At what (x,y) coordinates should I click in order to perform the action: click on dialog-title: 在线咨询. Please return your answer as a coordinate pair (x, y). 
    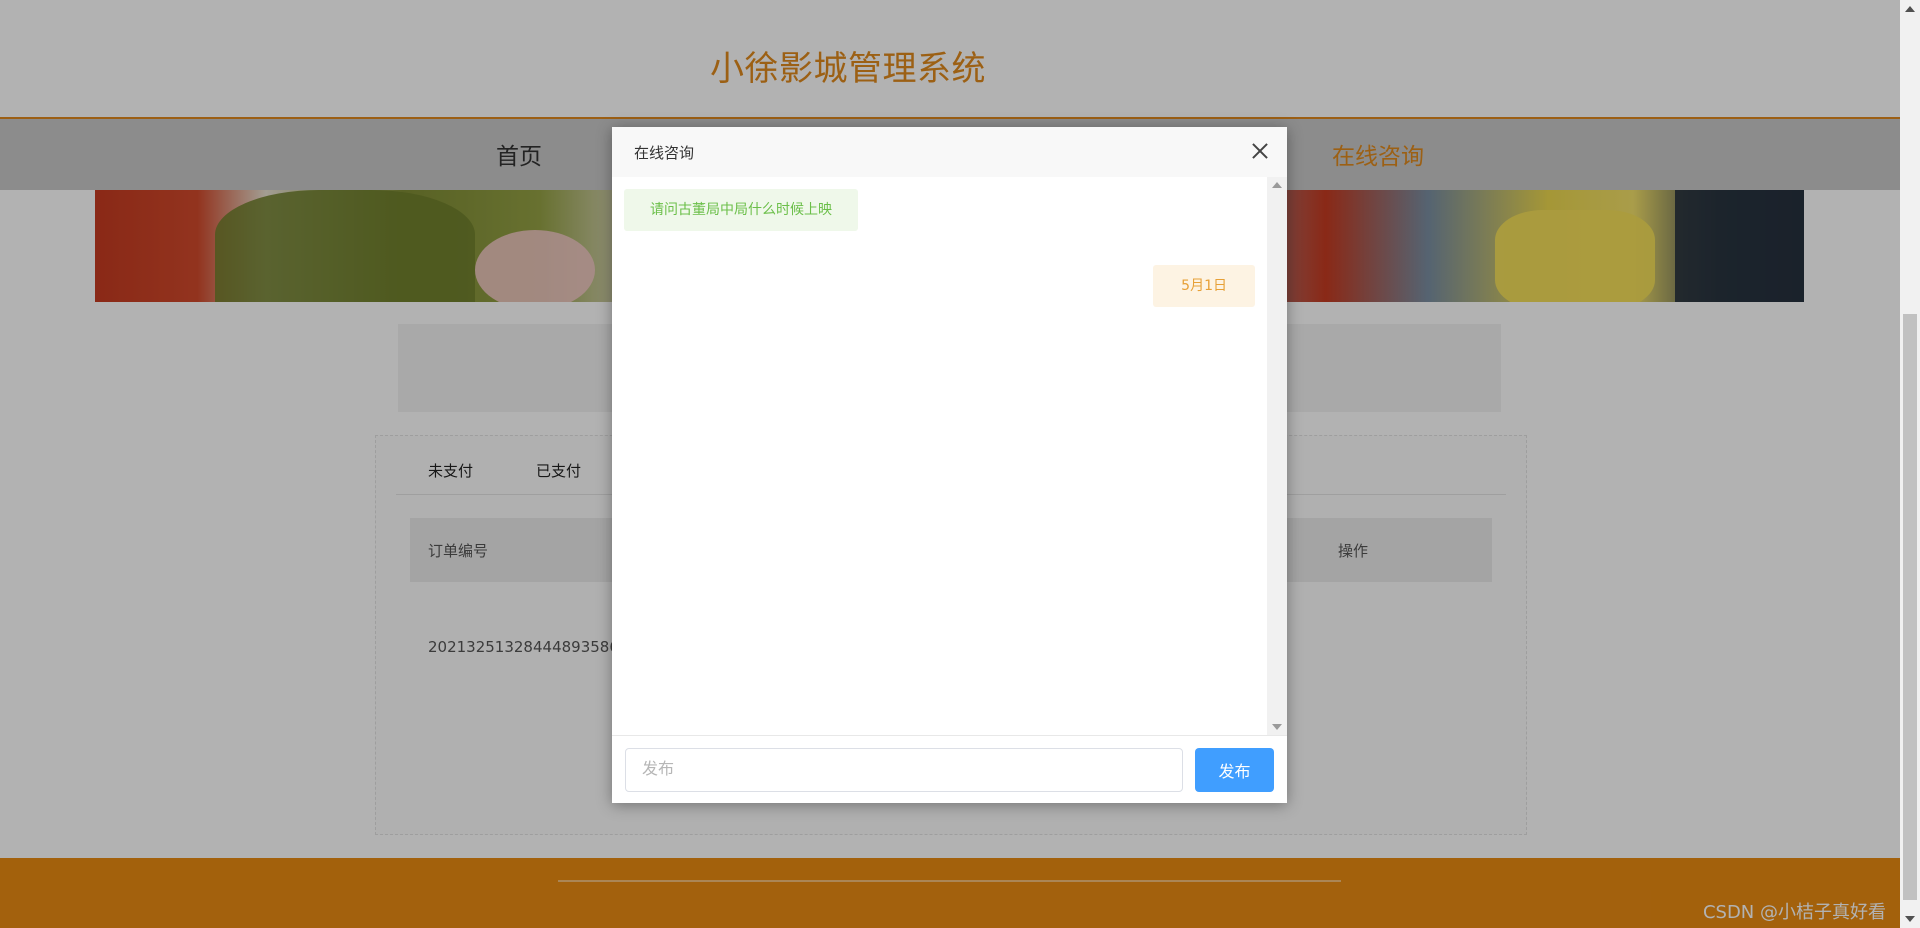
    Looking at the image, I should click on (664, 153).